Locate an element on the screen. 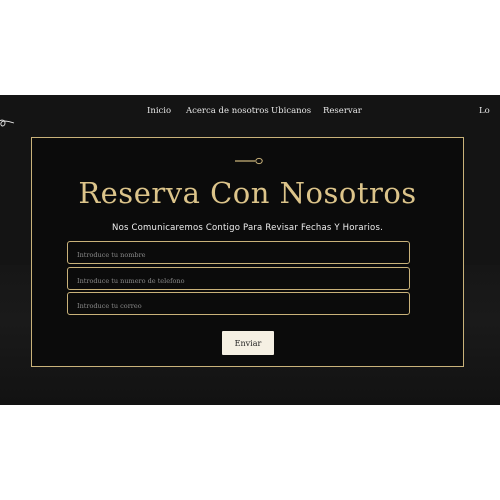  phone-field is located at coordinates (238, 279).